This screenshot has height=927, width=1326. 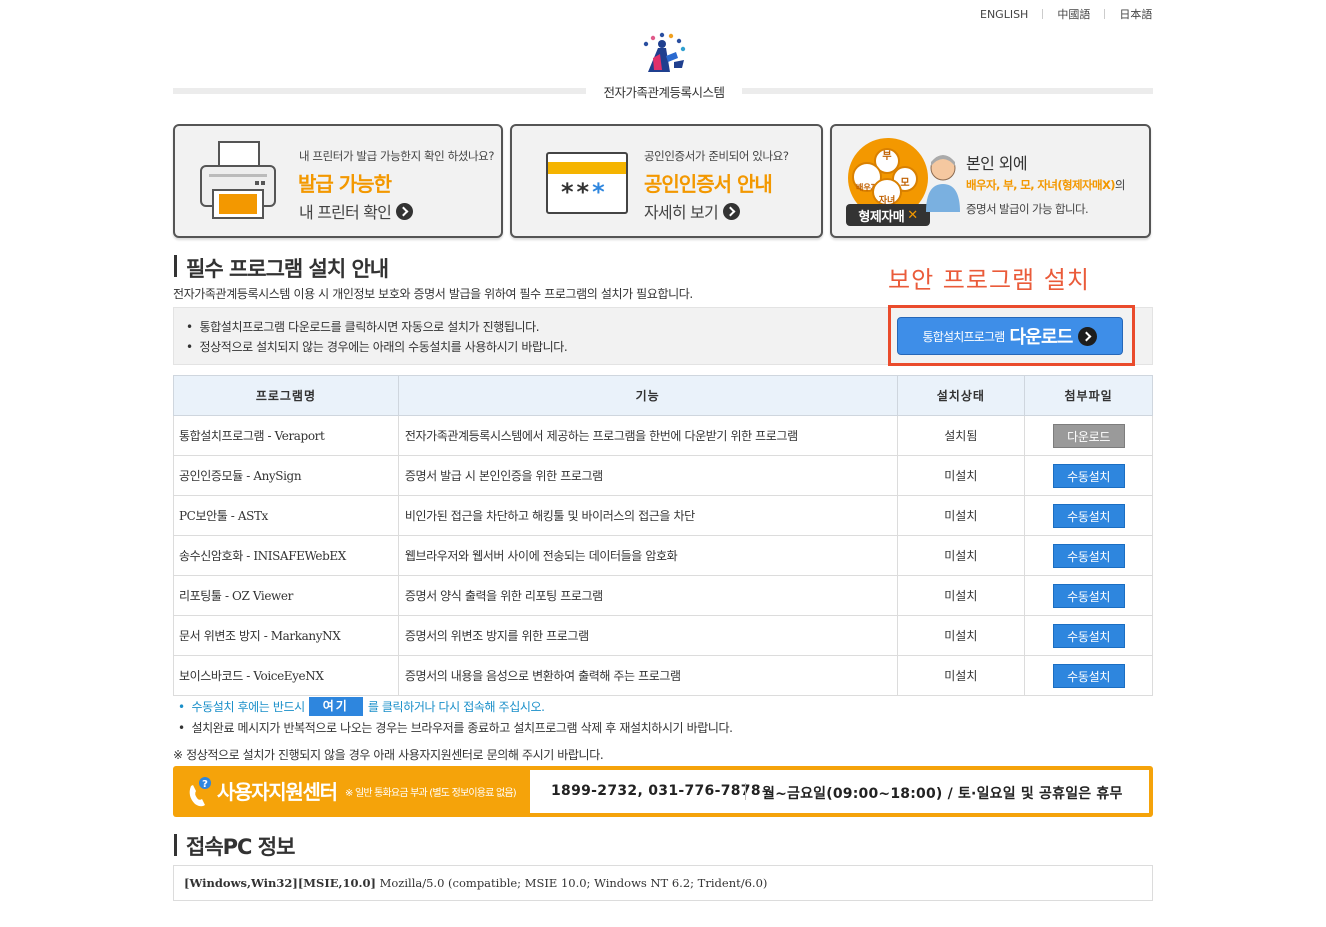 What do you see at coordinates (964, 336) in the screenshot?
I see `download-button-small-label: 통합설치프로그램` at bounding box center [964, 336].